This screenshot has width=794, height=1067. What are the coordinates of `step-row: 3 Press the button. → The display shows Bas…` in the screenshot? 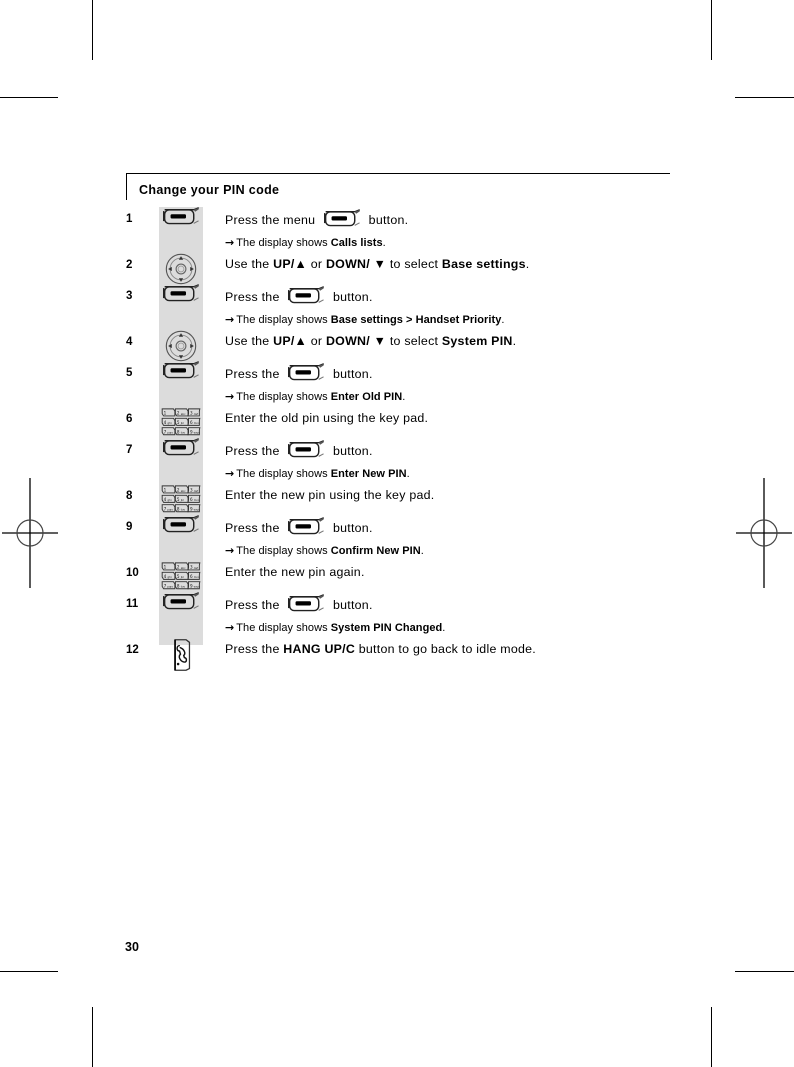 It's located at (406, 307).